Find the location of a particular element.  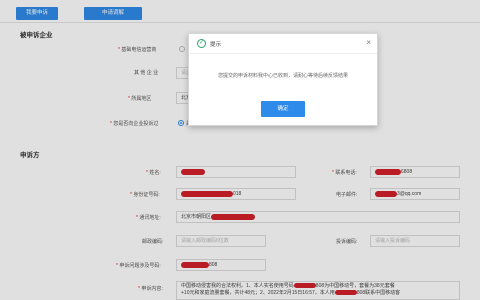

close-icon: × is located at coordinates (368, 43).